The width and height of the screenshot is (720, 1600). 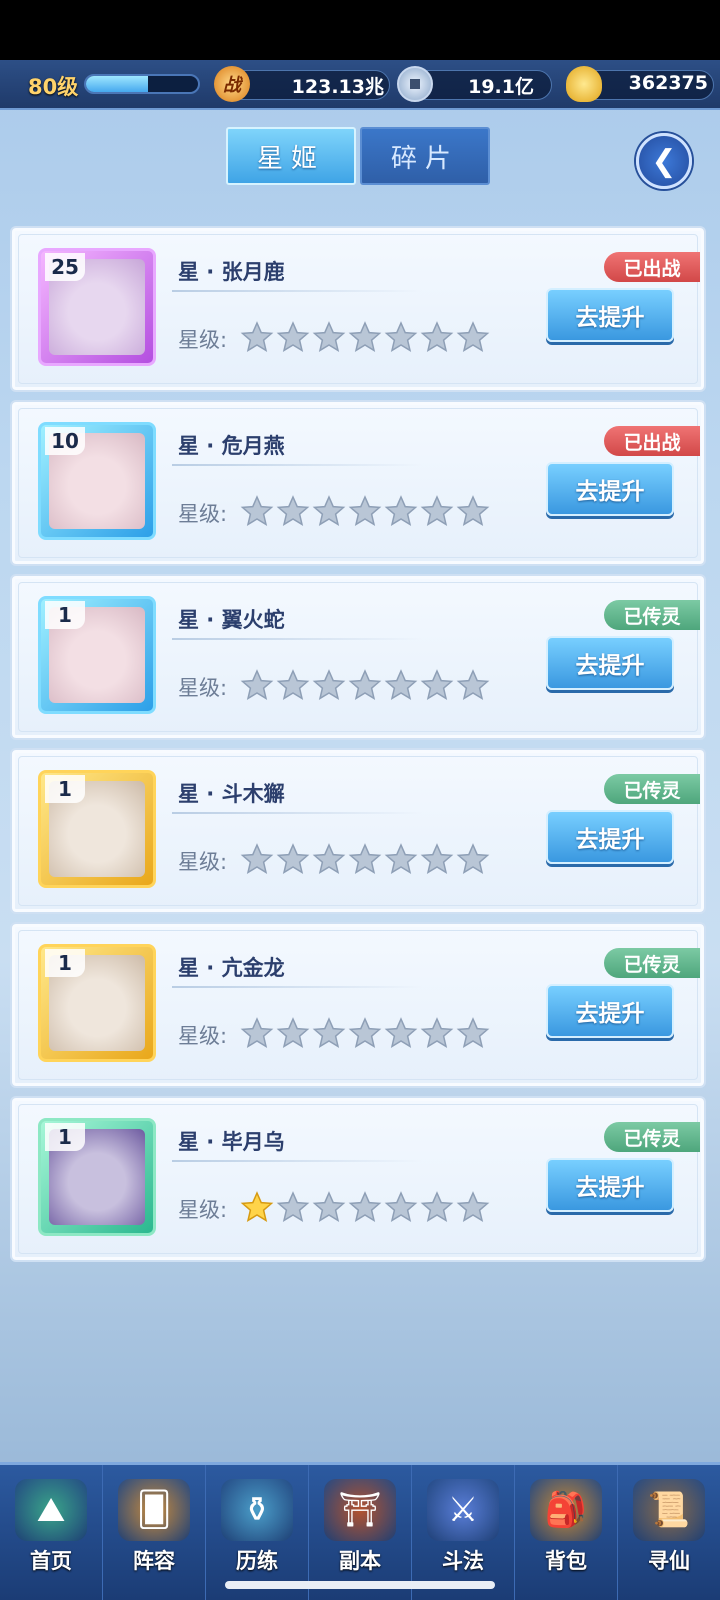 I want to click on player-level: 80级, so click(x=53, y=87).